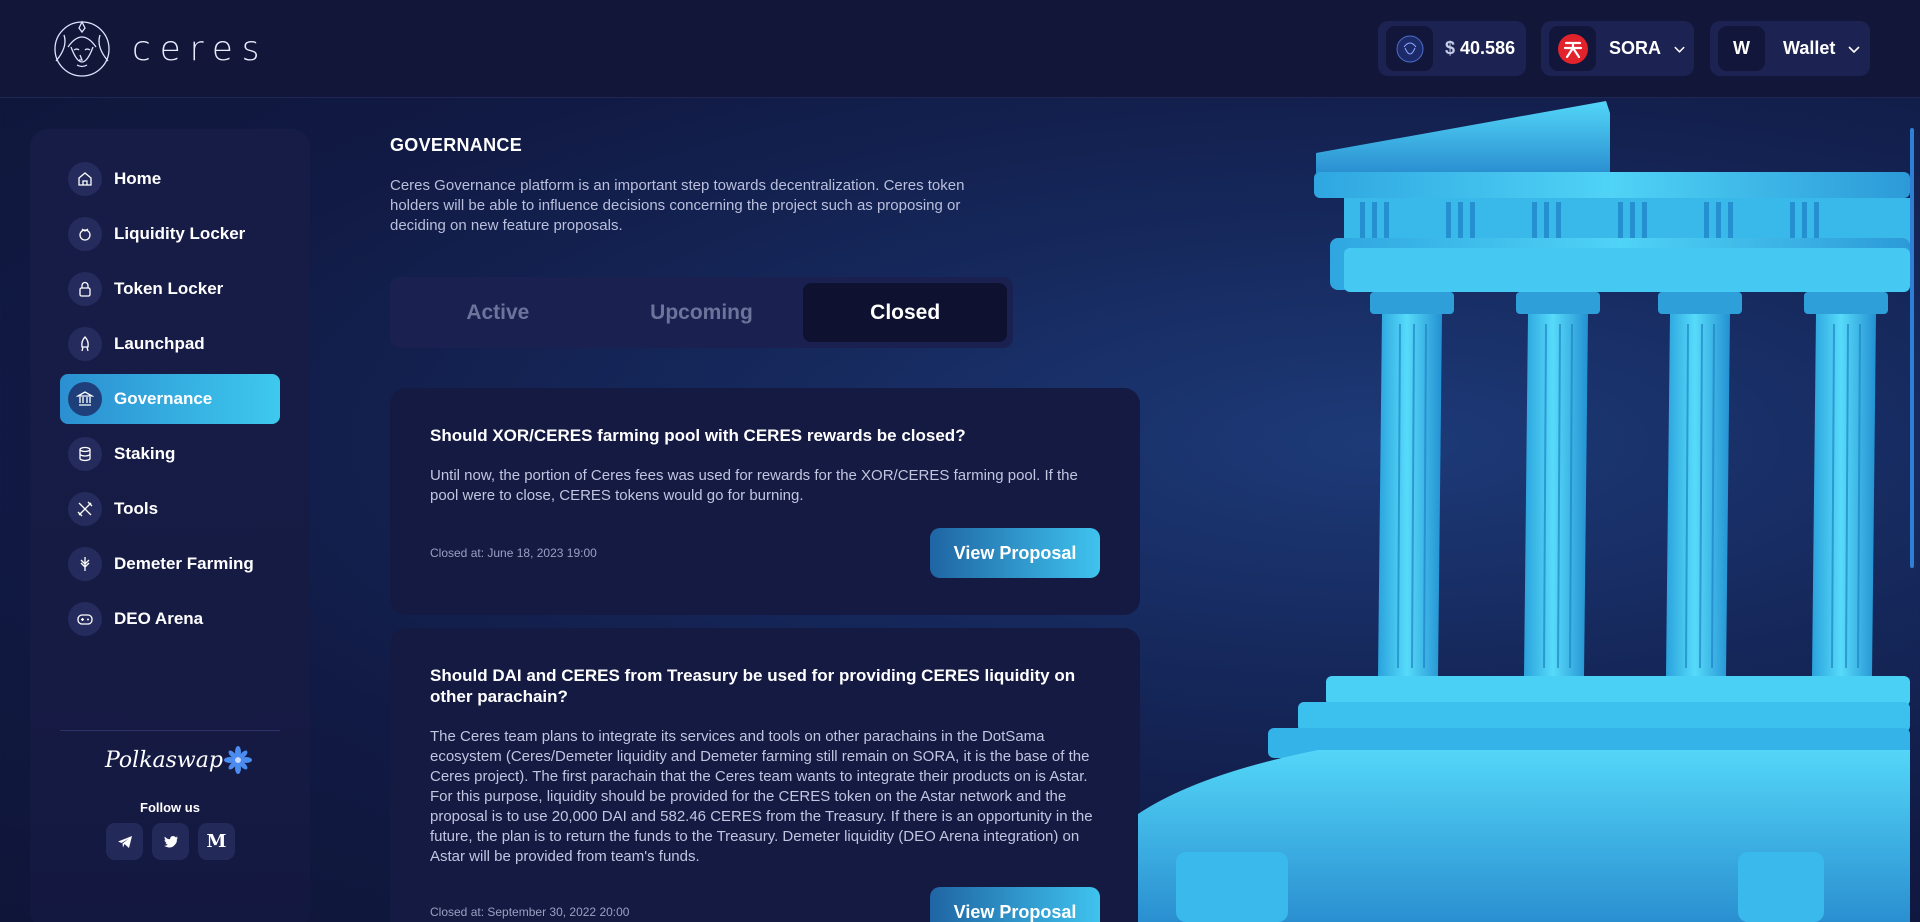 The image size is (1920, 922). I want to click on ceres-token-icon, so click(1409, 48).